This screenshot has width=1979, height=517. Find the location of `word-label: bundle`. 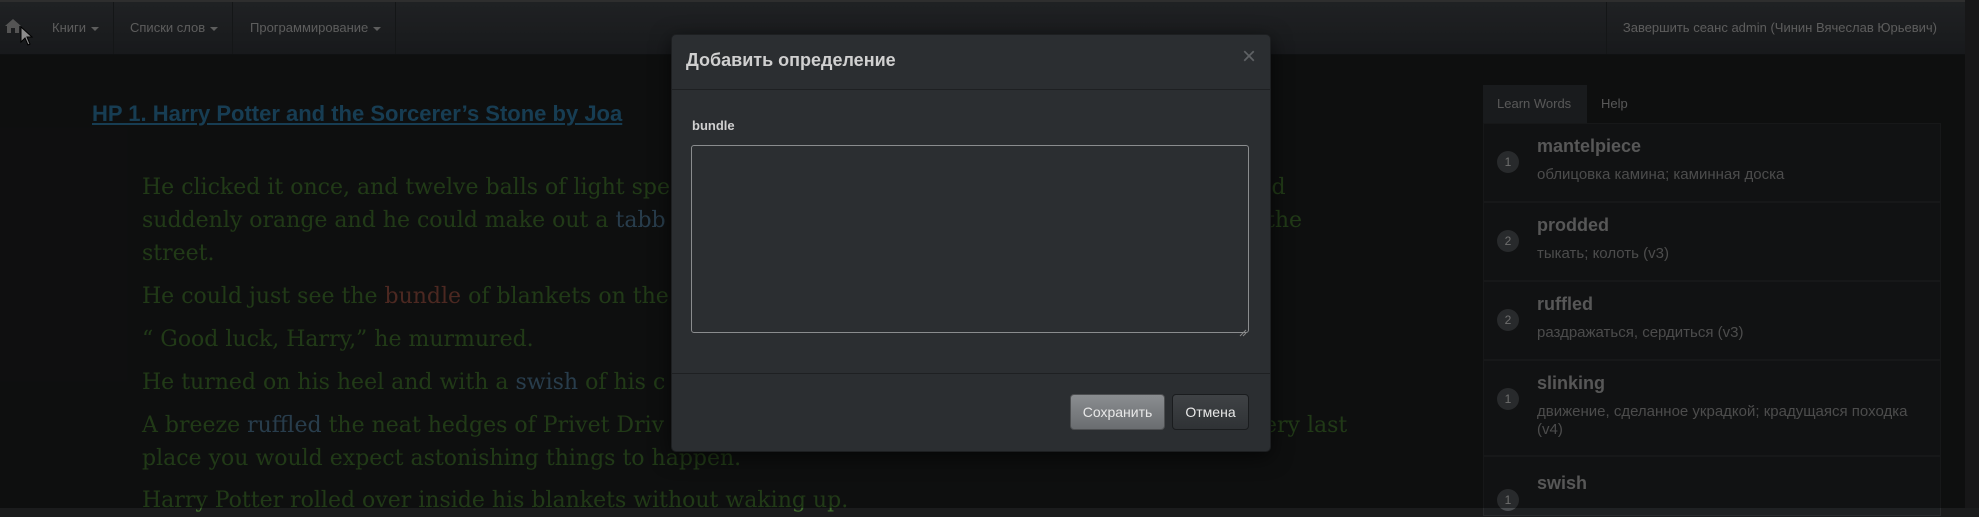

word-label: bundle is located at coordinates (713, 125).